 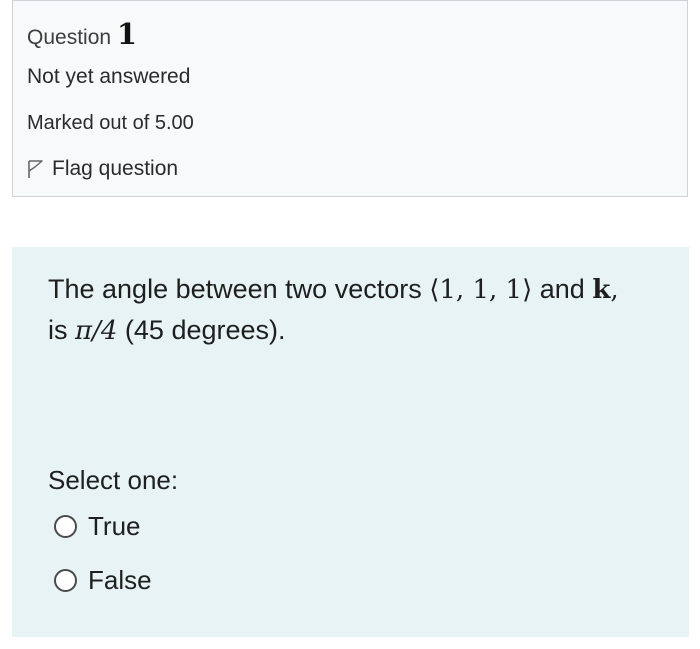 I want to click on question-state: Not yet answered, so click(x=109, y=76).